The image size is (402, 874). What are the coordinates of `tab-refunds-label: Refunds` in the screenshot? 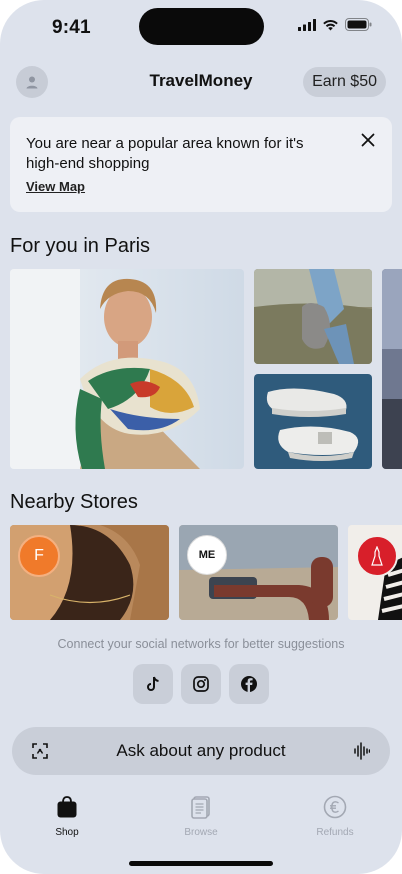 It's located at (335, 832).